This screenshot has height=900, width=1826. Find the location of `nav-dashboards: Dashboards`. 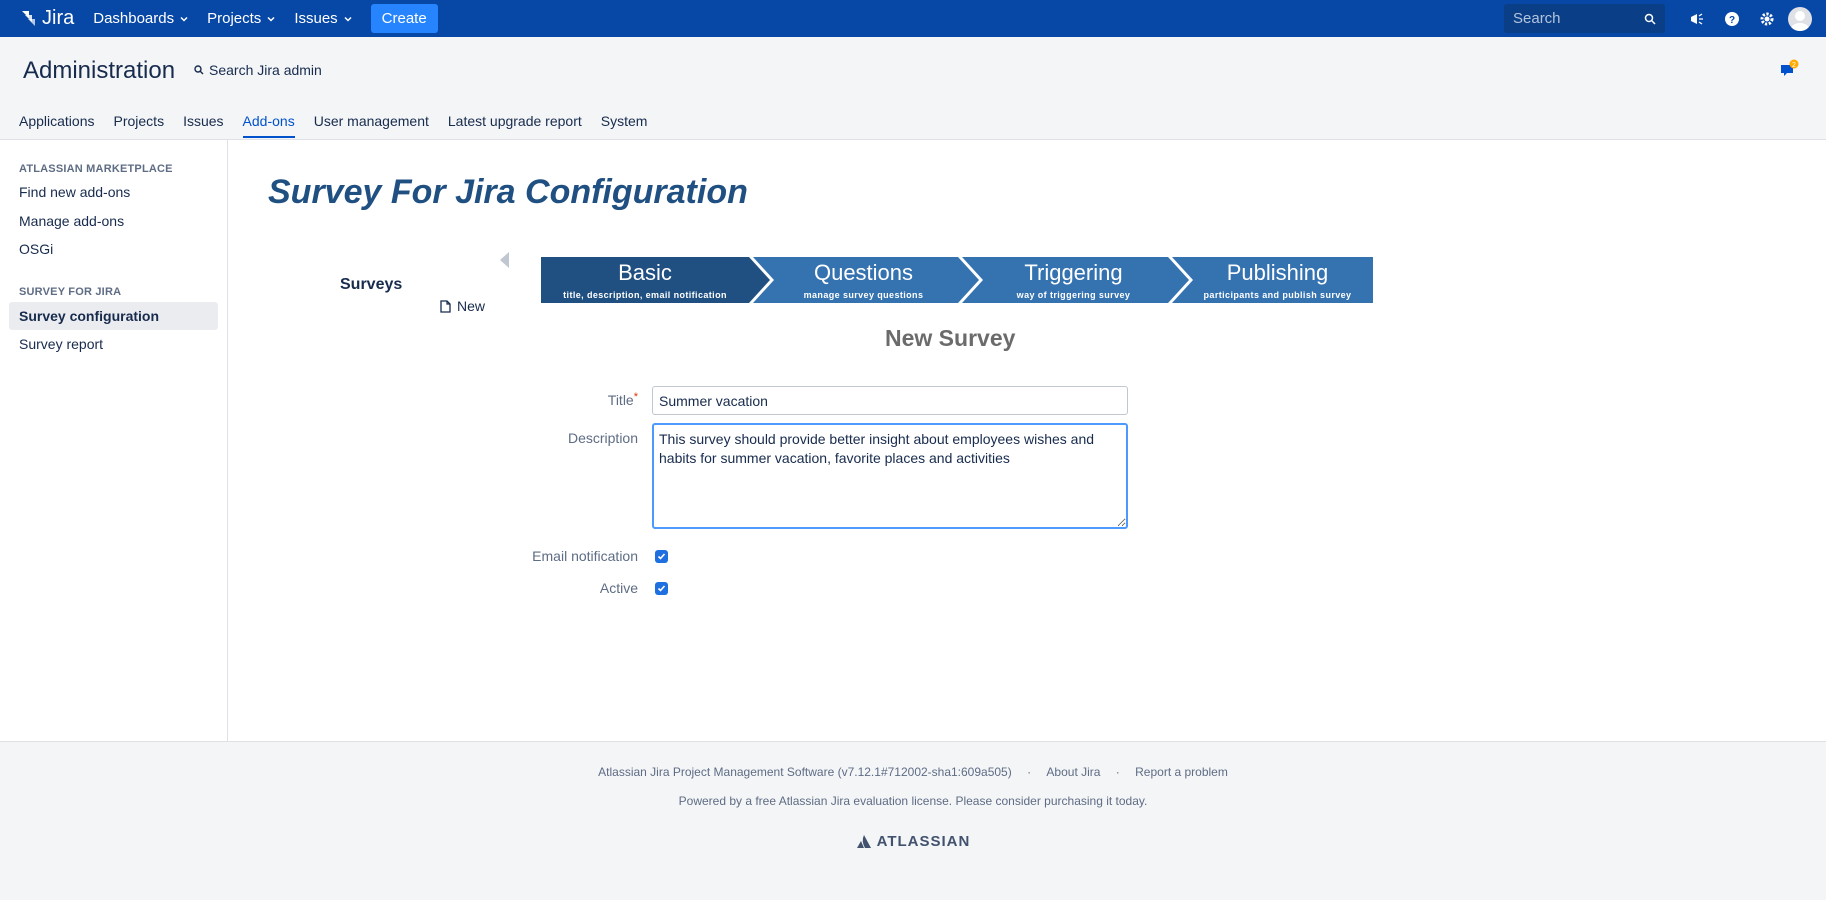

nav-dashboards: Dashboards is located at coordinates (140, 18).